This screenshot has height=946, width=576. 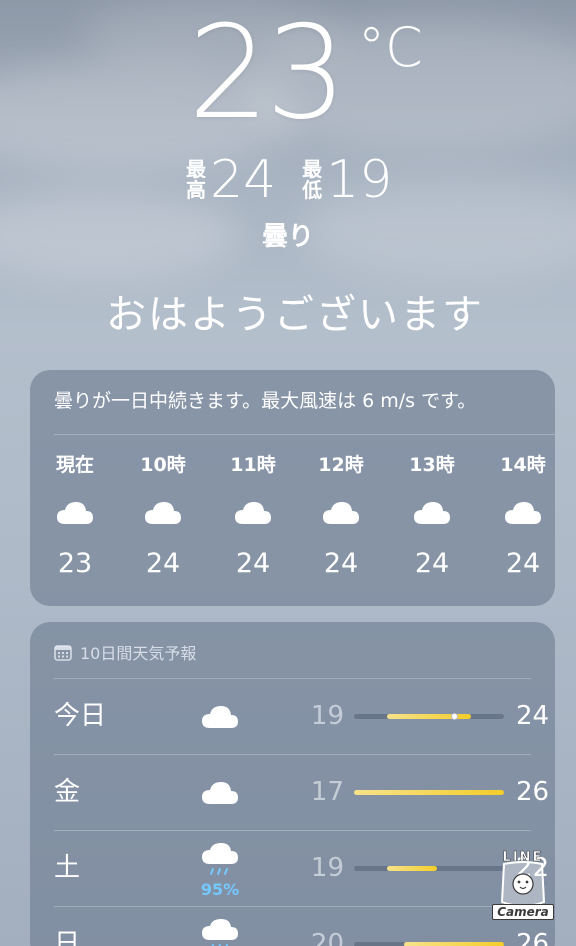 What do you see at coordinates (138, 653) in the screenshot?
I see `daily-forecast-title: 10日間天気予報` at bounding box center [138, 653].